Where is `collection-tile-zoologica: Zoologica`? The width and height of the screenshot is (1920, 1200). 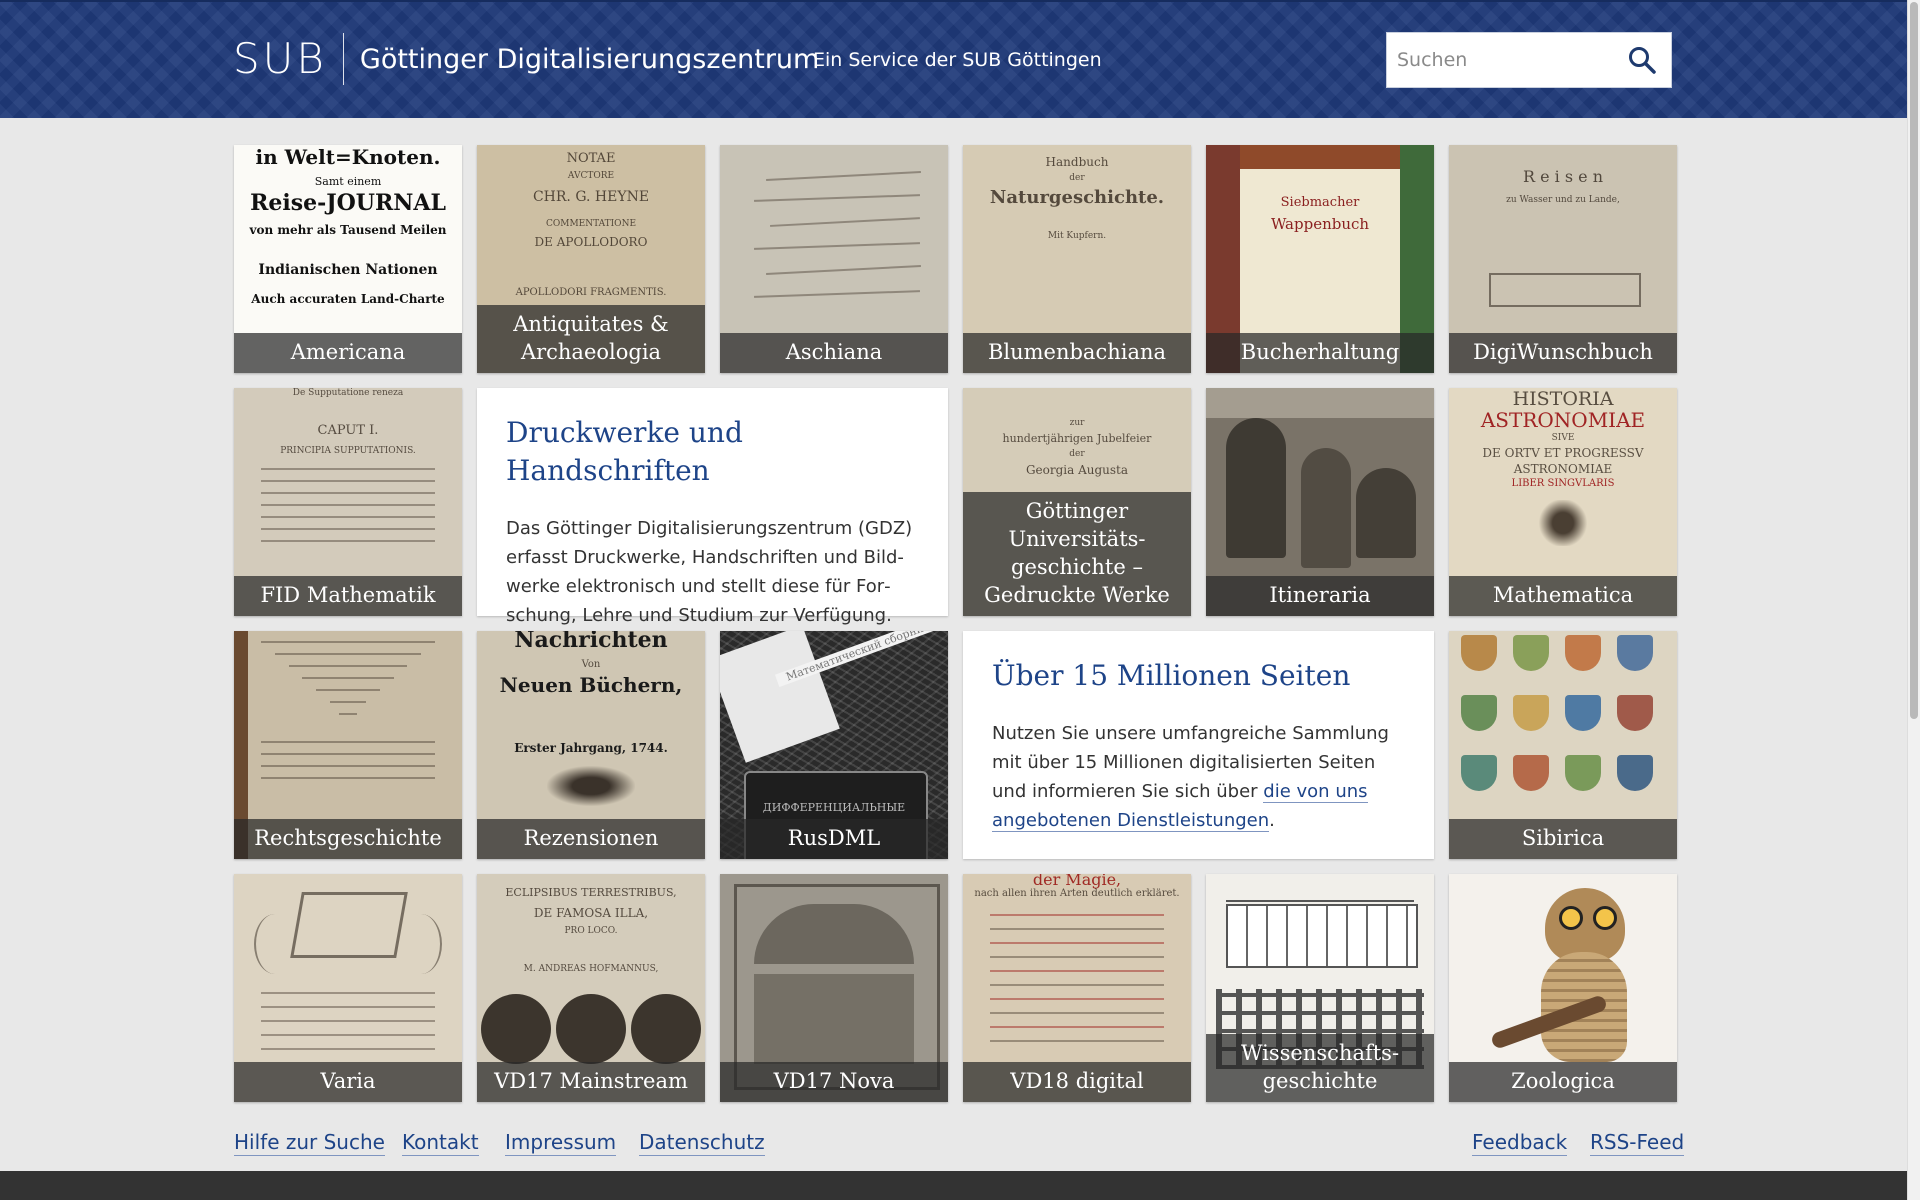 collection-tile-zoologica: Zoologica is located at coordinates (1563, 988).